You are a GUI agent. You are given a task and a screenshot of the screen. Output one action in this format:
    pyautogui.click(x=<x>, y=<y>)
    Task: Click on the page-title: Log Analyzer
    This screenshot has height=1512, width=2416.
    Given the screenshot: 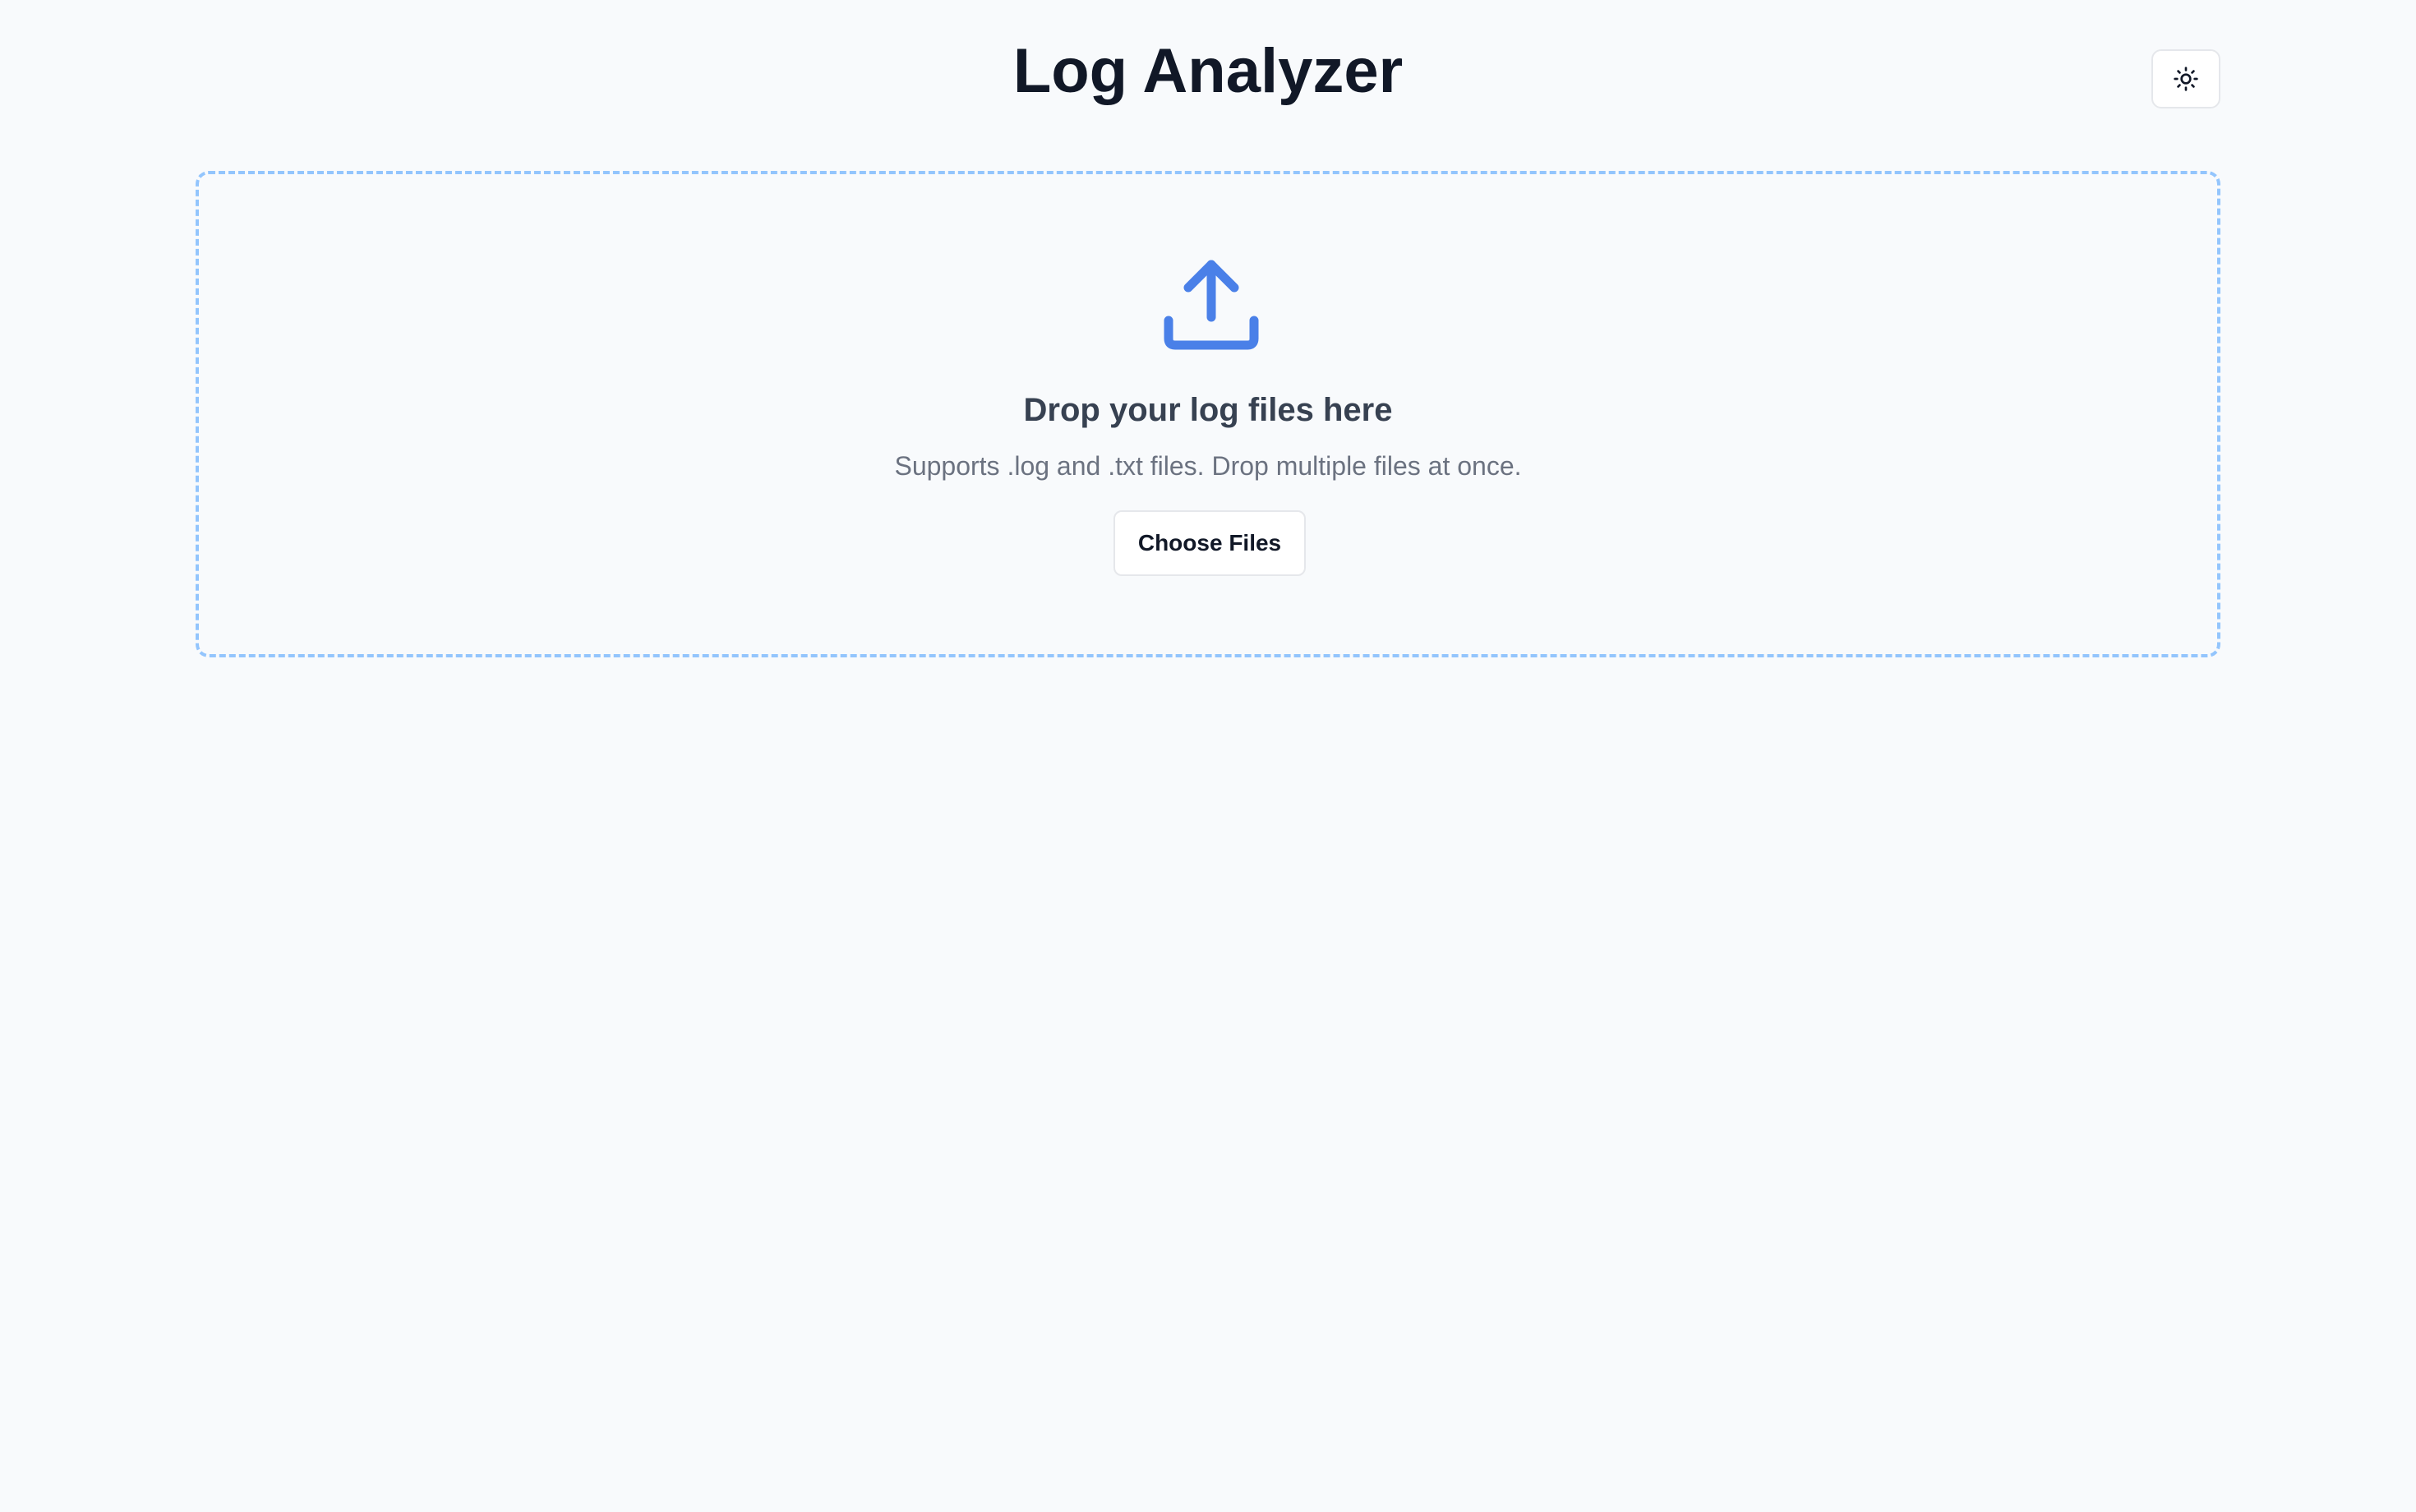 What is the action you would take?
    pyautogui.click(x=1208, y=71)
    